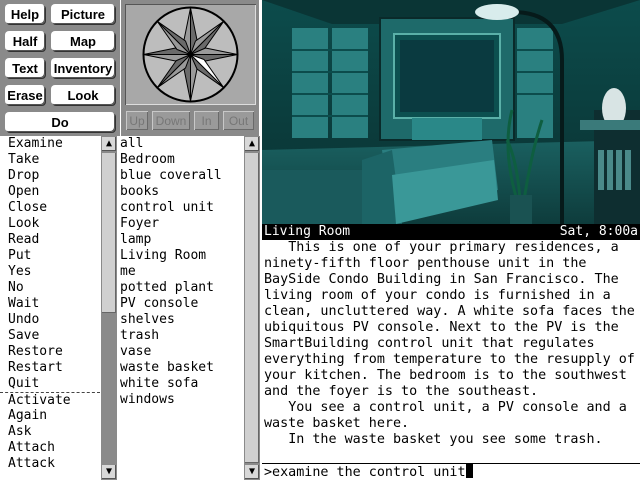  Describe the element at coordinates (181, 352) in the screenshot. I see `object-item: vase` at that location.